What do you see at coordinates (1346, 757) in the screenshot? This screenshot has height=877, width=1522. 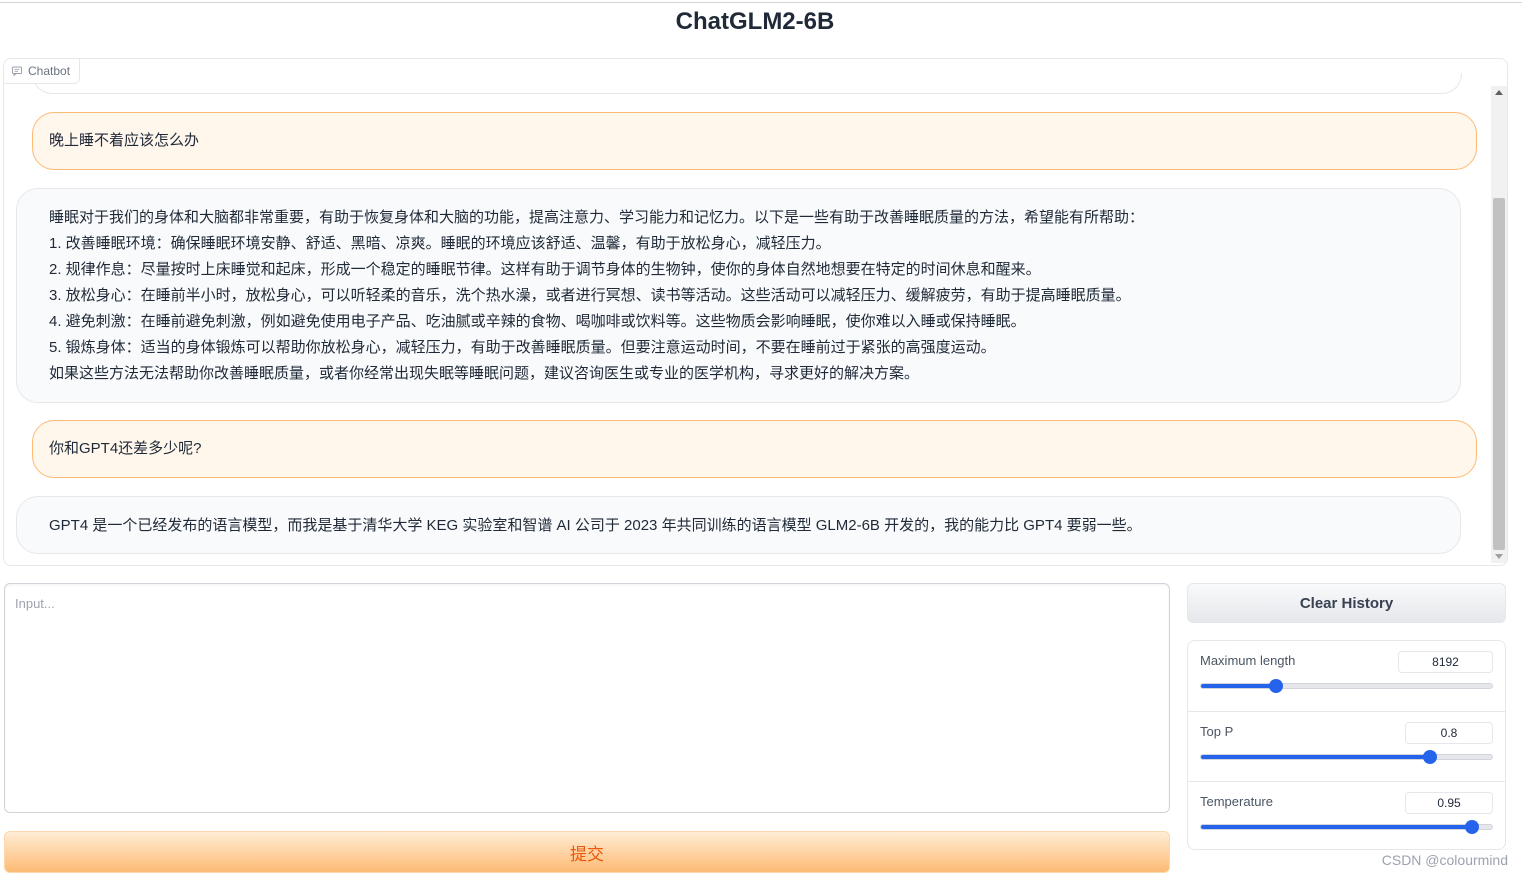 I see `top-p-track` at bounding box center [1346, 757].